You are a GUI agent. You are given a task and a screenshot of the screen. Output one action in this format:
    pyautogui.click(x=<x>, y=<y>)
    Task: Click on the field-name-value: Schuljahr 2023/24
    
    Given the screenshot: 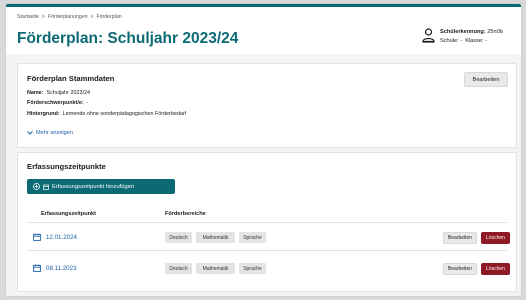 What is the action you would take?
    pyautogui.click(x=68, y=93)
    